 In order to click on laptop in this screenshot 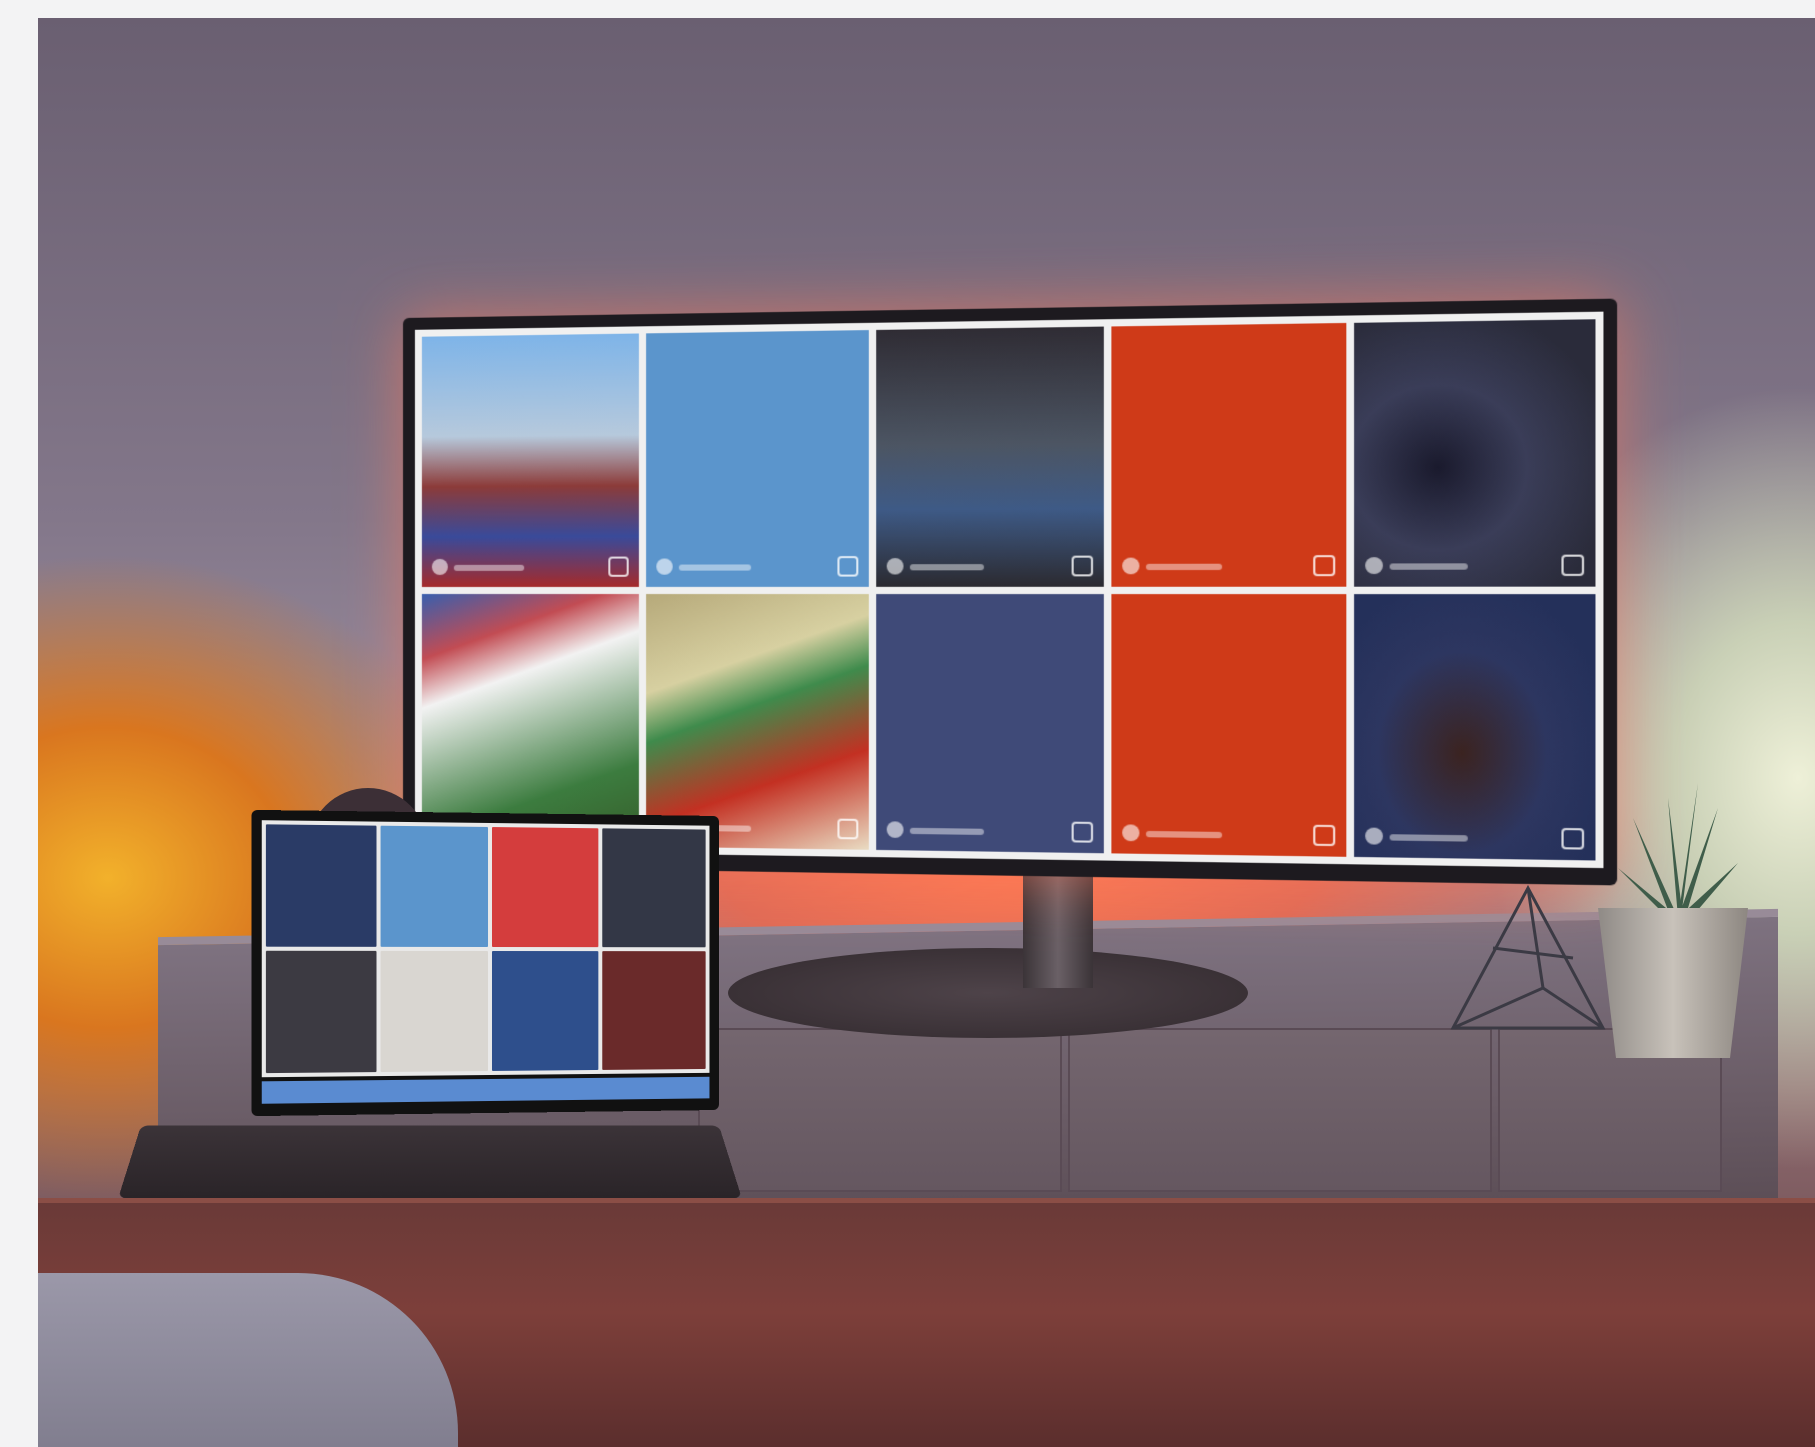, I will do `click(485, 963)`.